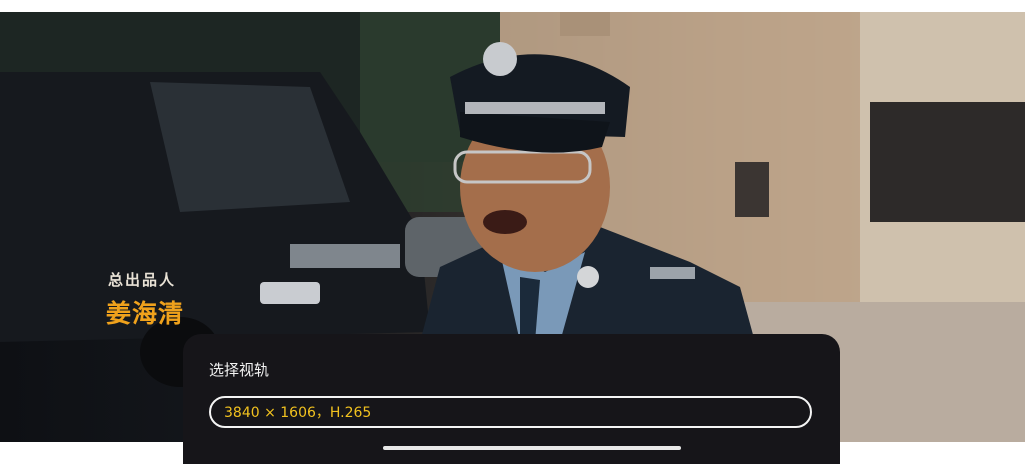 The width and height of the screenshot is (1025, 464). Describe the element at coordinates (532, 448) in the screenshot. I see `home-indicator` at that location.